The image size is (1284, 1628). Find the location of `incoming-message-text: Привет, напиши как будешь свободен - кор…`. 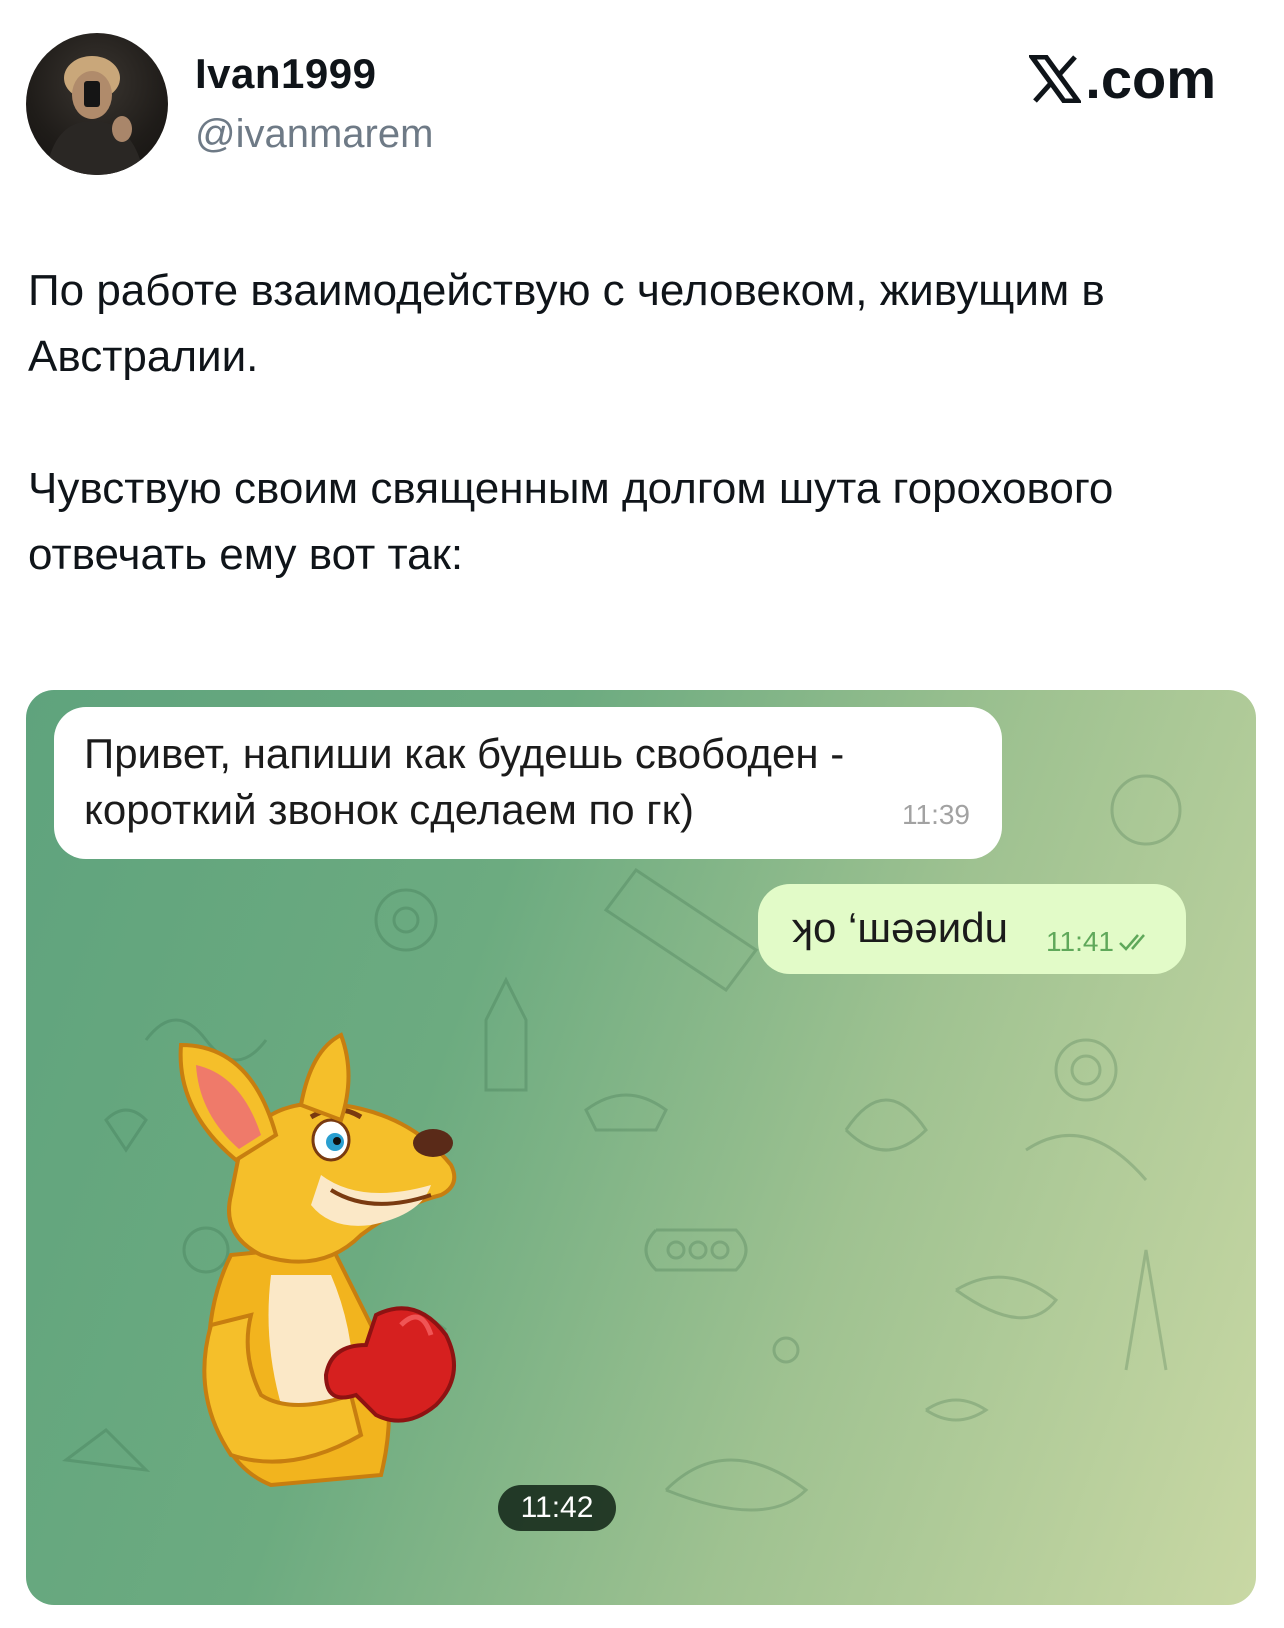

incoming-message-text: Привет, напиши как будешь свободен - кор… is located at coordinates (464, 781).